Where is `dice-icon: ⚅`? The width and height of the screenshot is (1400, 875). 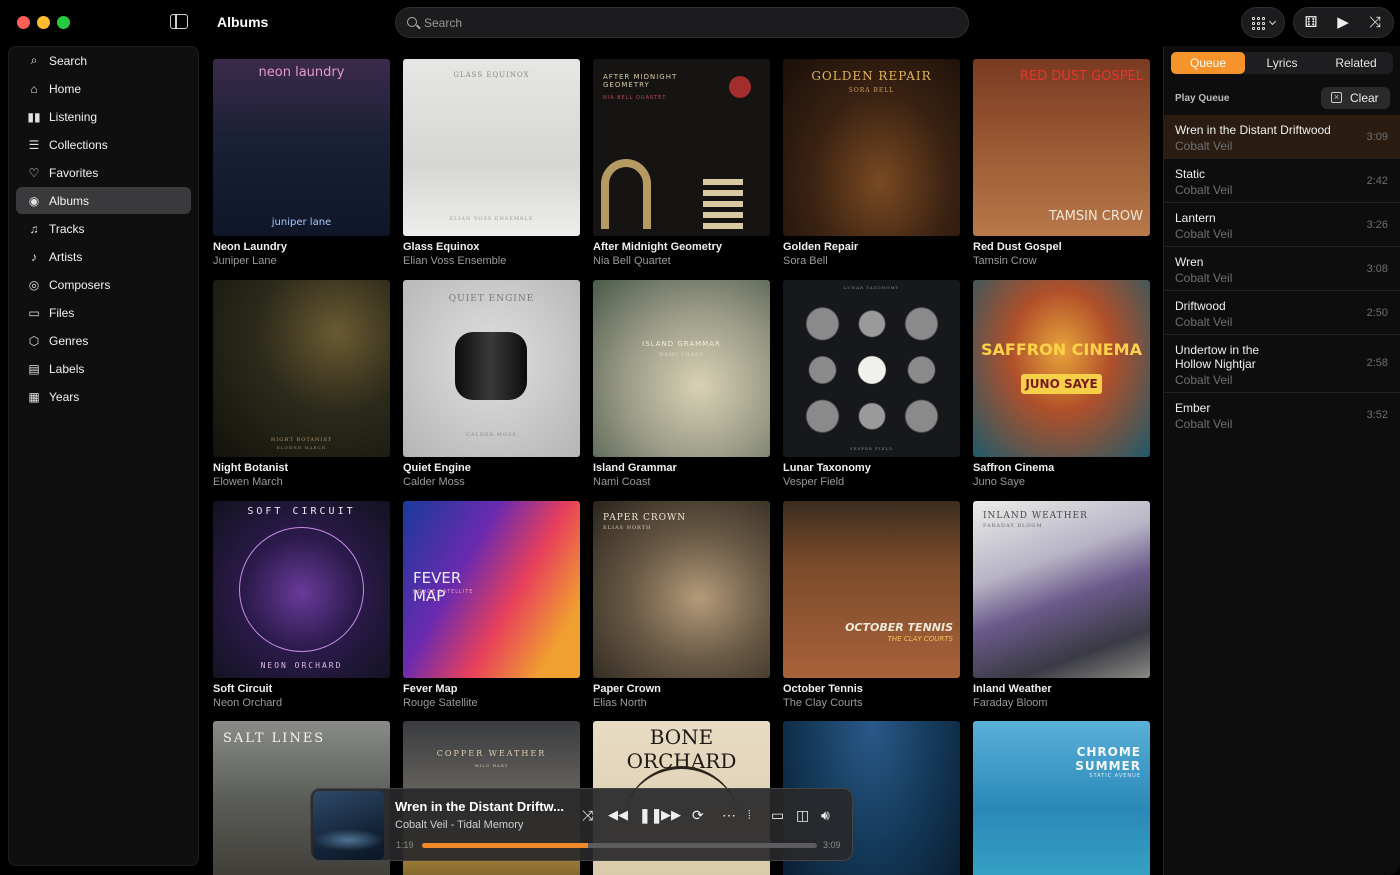
dice-icon: ⚅ is located at coordinates (1311, 23).